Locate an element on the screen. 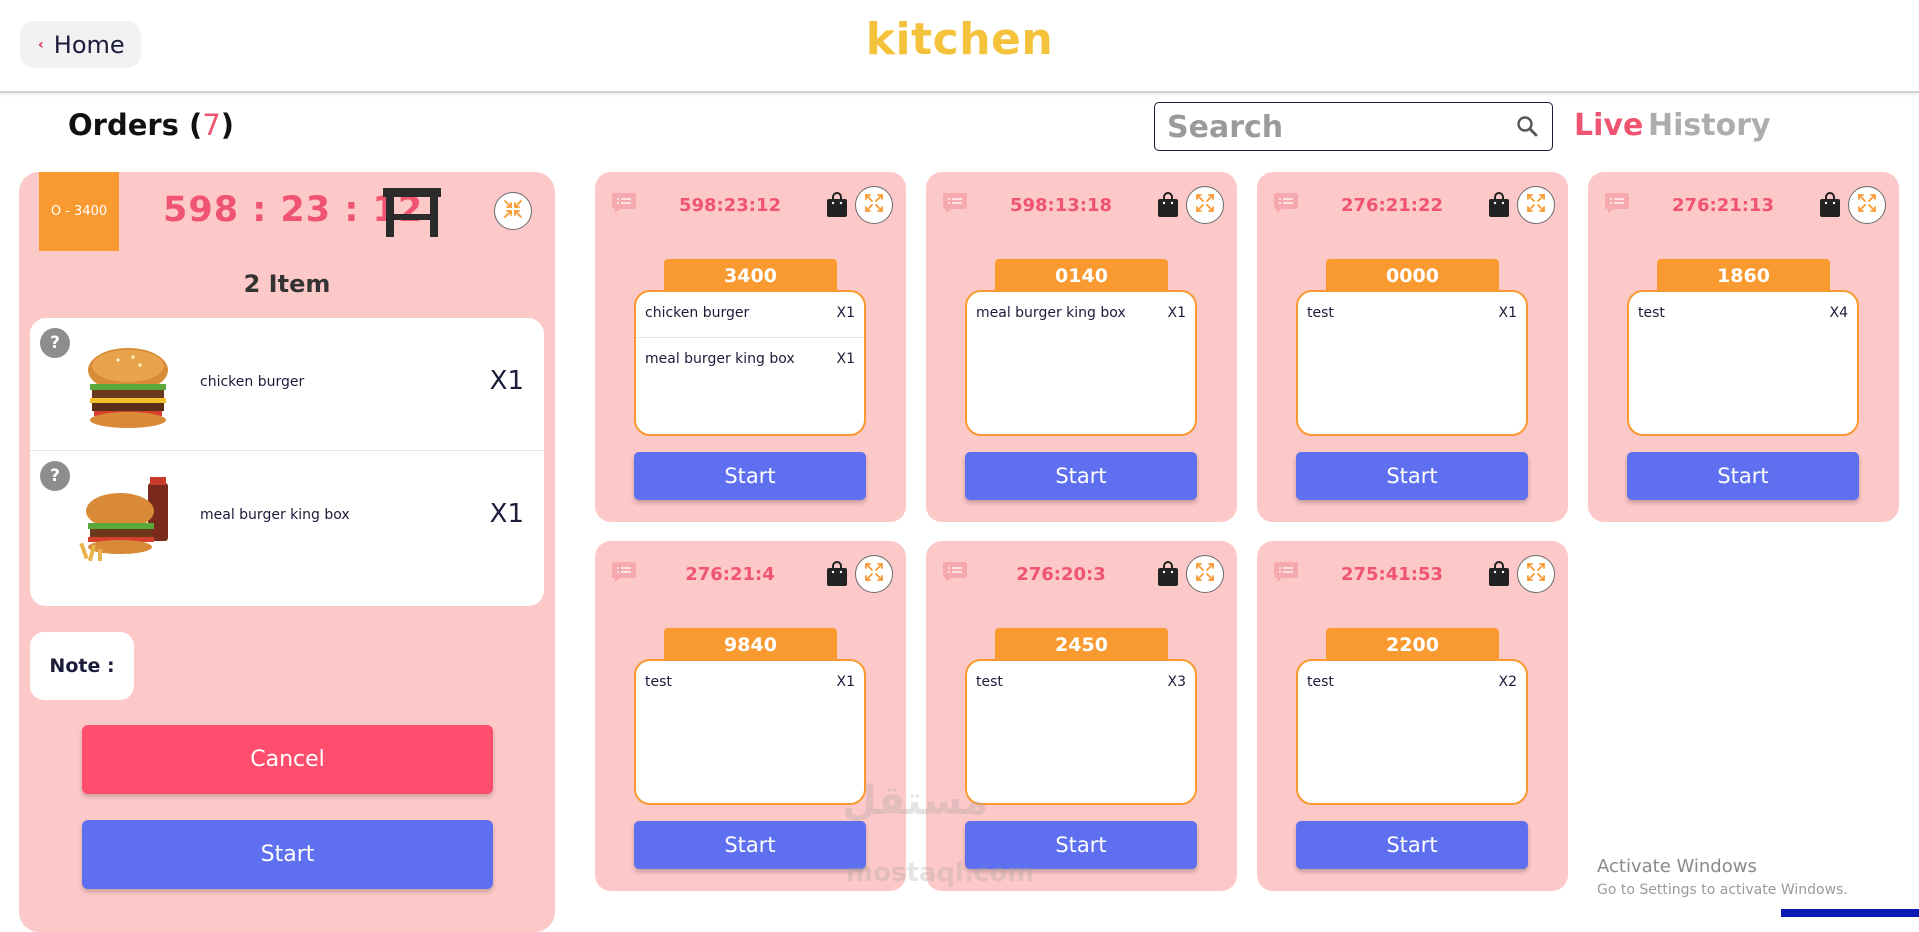 This screenshot has width=1919, height=932. order-card: 276:21:4 9840 test X1 Start is located at coordinates (750, 716).